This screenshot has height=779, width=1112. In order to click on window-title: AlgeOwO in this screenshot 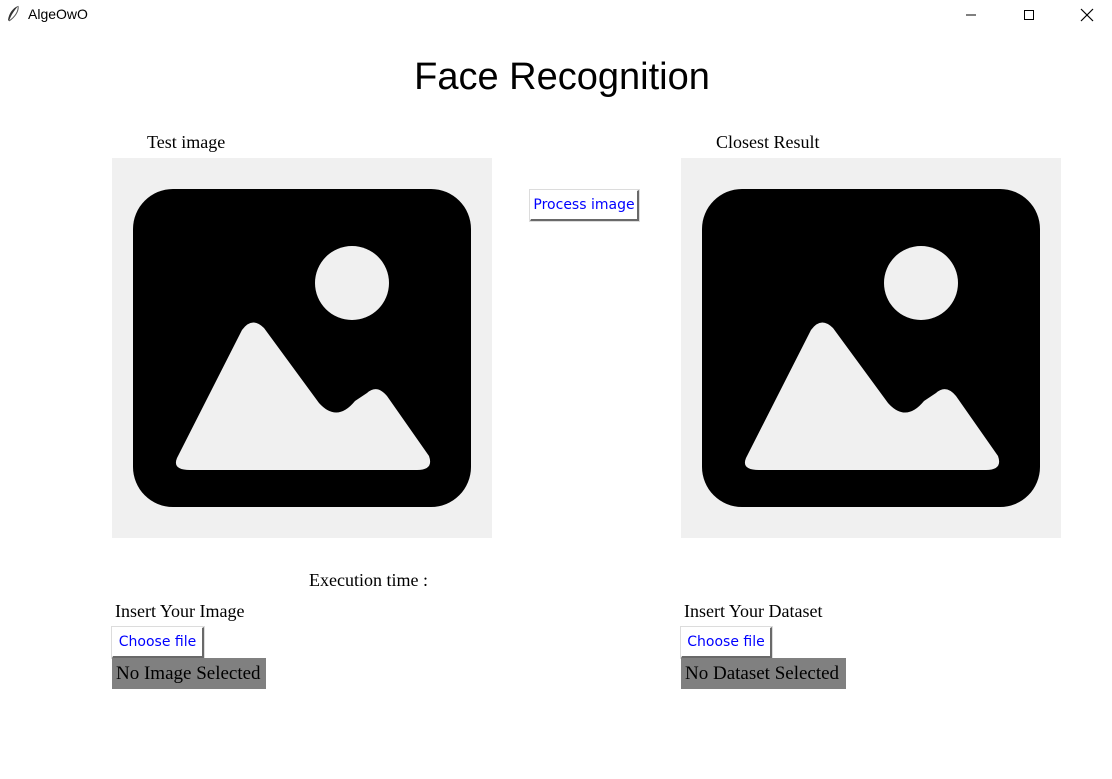, I will do `click(58, 14)`.